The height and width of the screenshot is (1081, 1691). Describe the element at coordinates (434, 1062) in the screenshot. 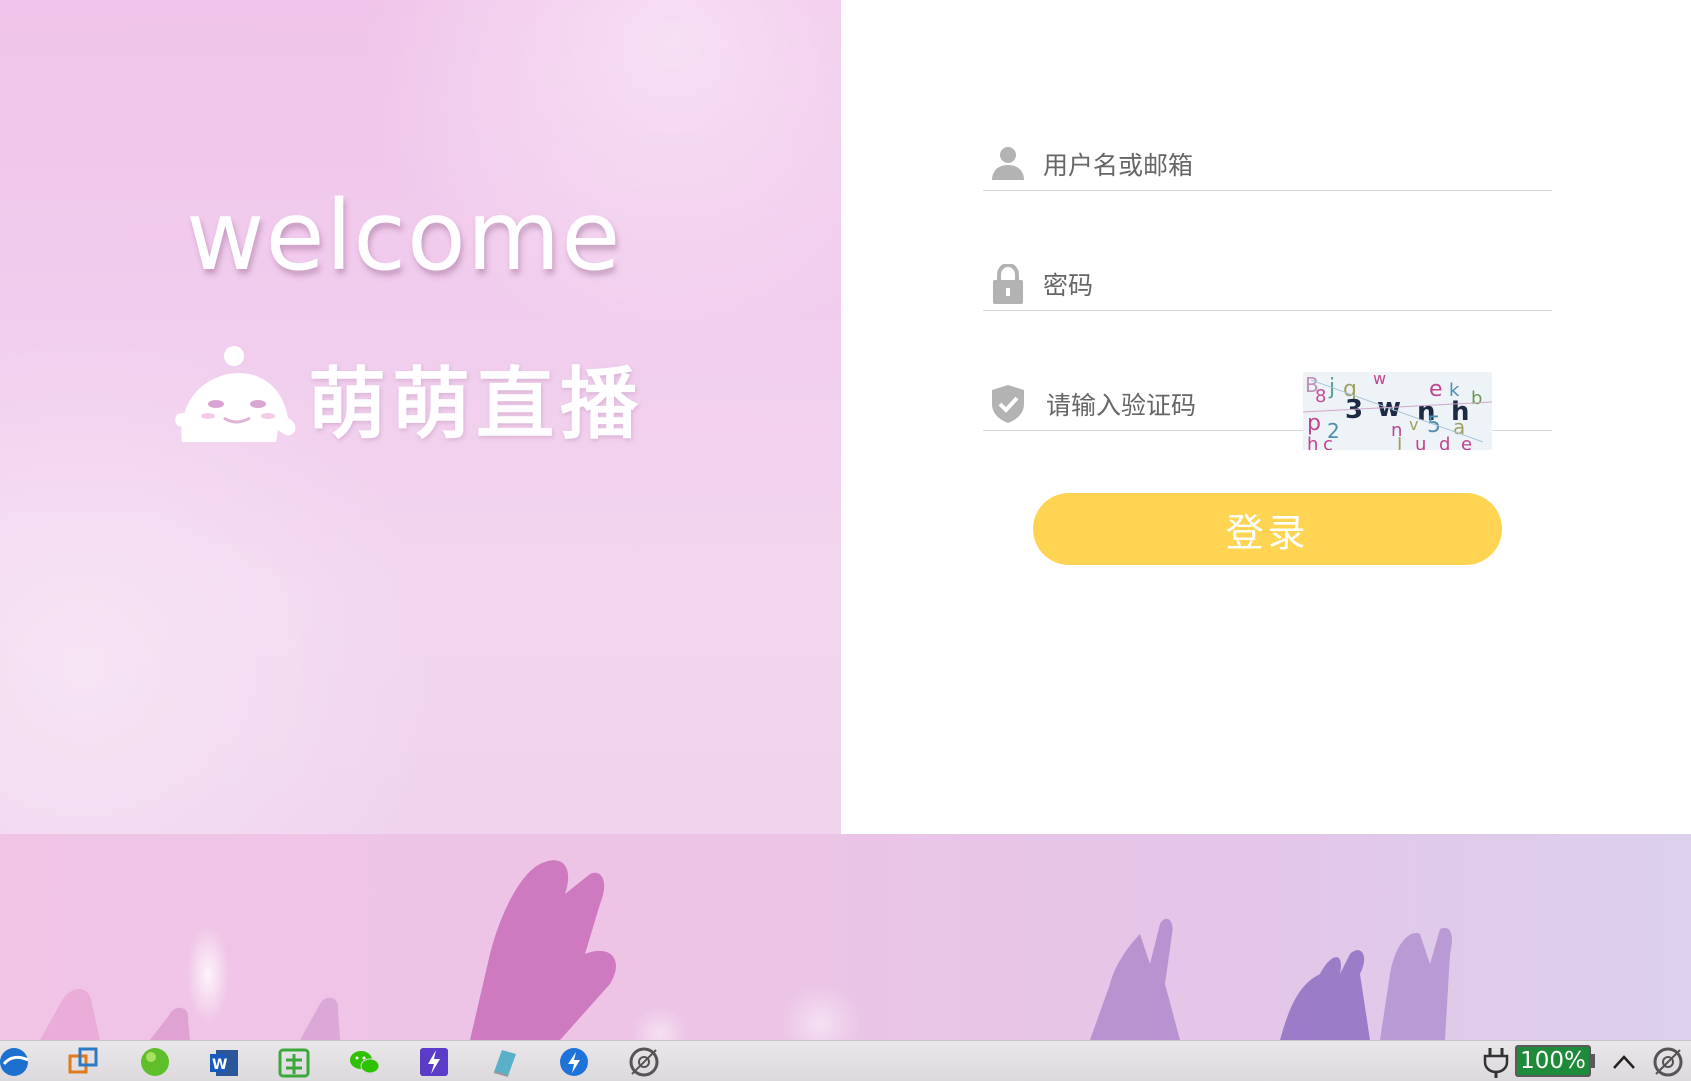

I see `bolt-app-icon` at that location.